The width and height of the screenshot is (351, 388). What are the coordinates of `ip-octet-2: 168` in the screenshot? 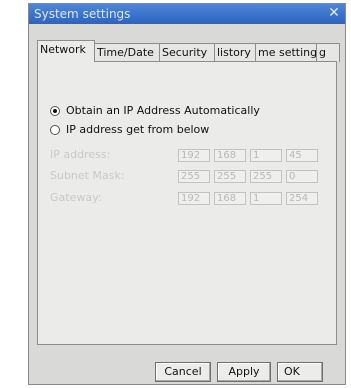 It's located at (230, 155).